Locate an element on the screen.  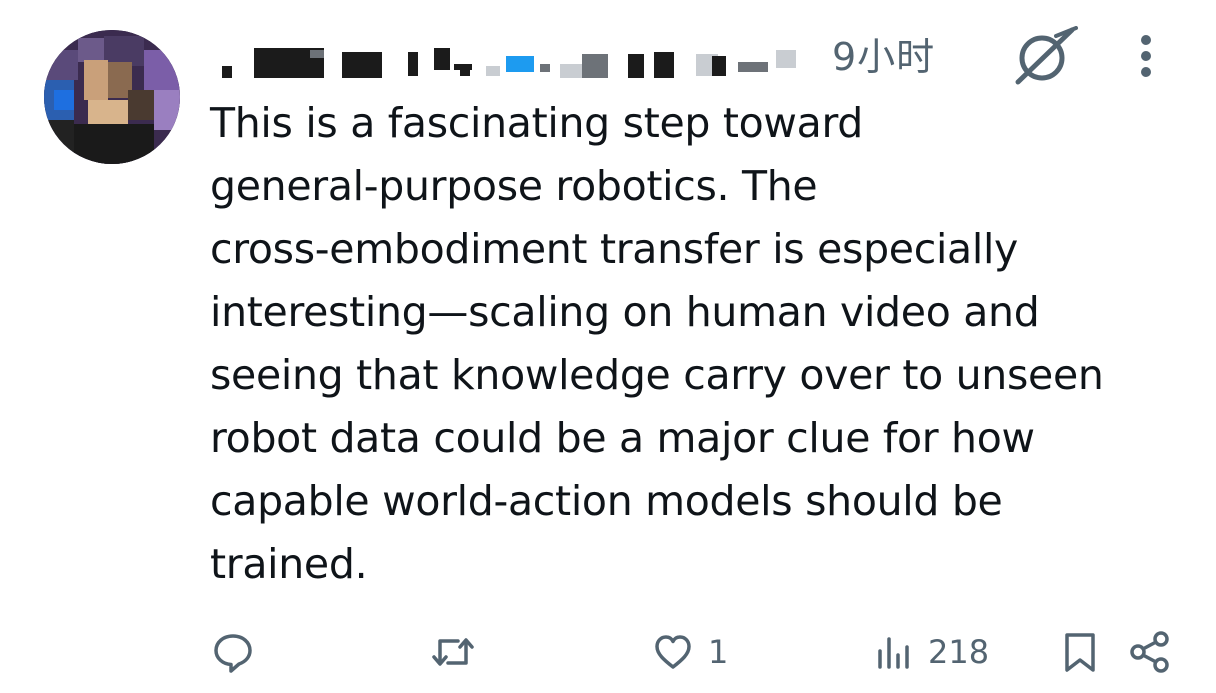
repost-button is located at coordinates (460, 652).